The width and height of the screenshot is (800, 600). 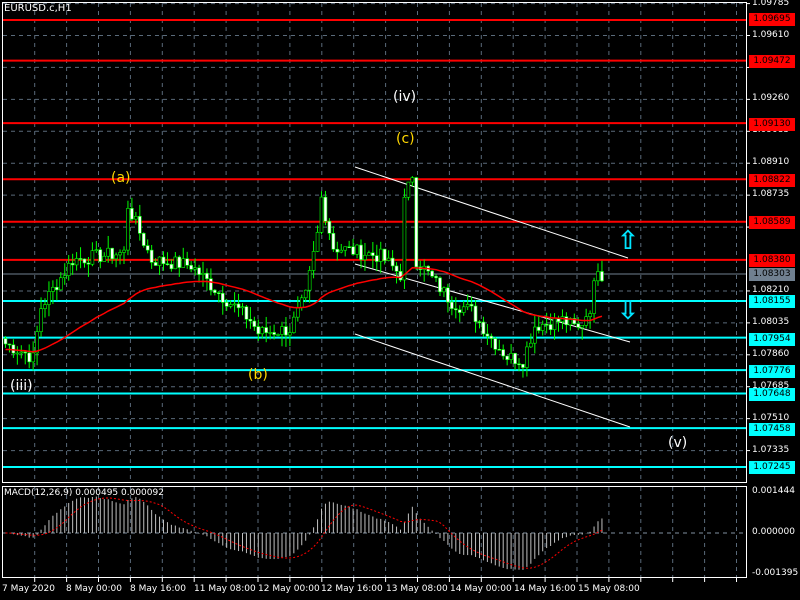 I want to click on resistance-tag: 1.09695, so click(x=772, y=19).